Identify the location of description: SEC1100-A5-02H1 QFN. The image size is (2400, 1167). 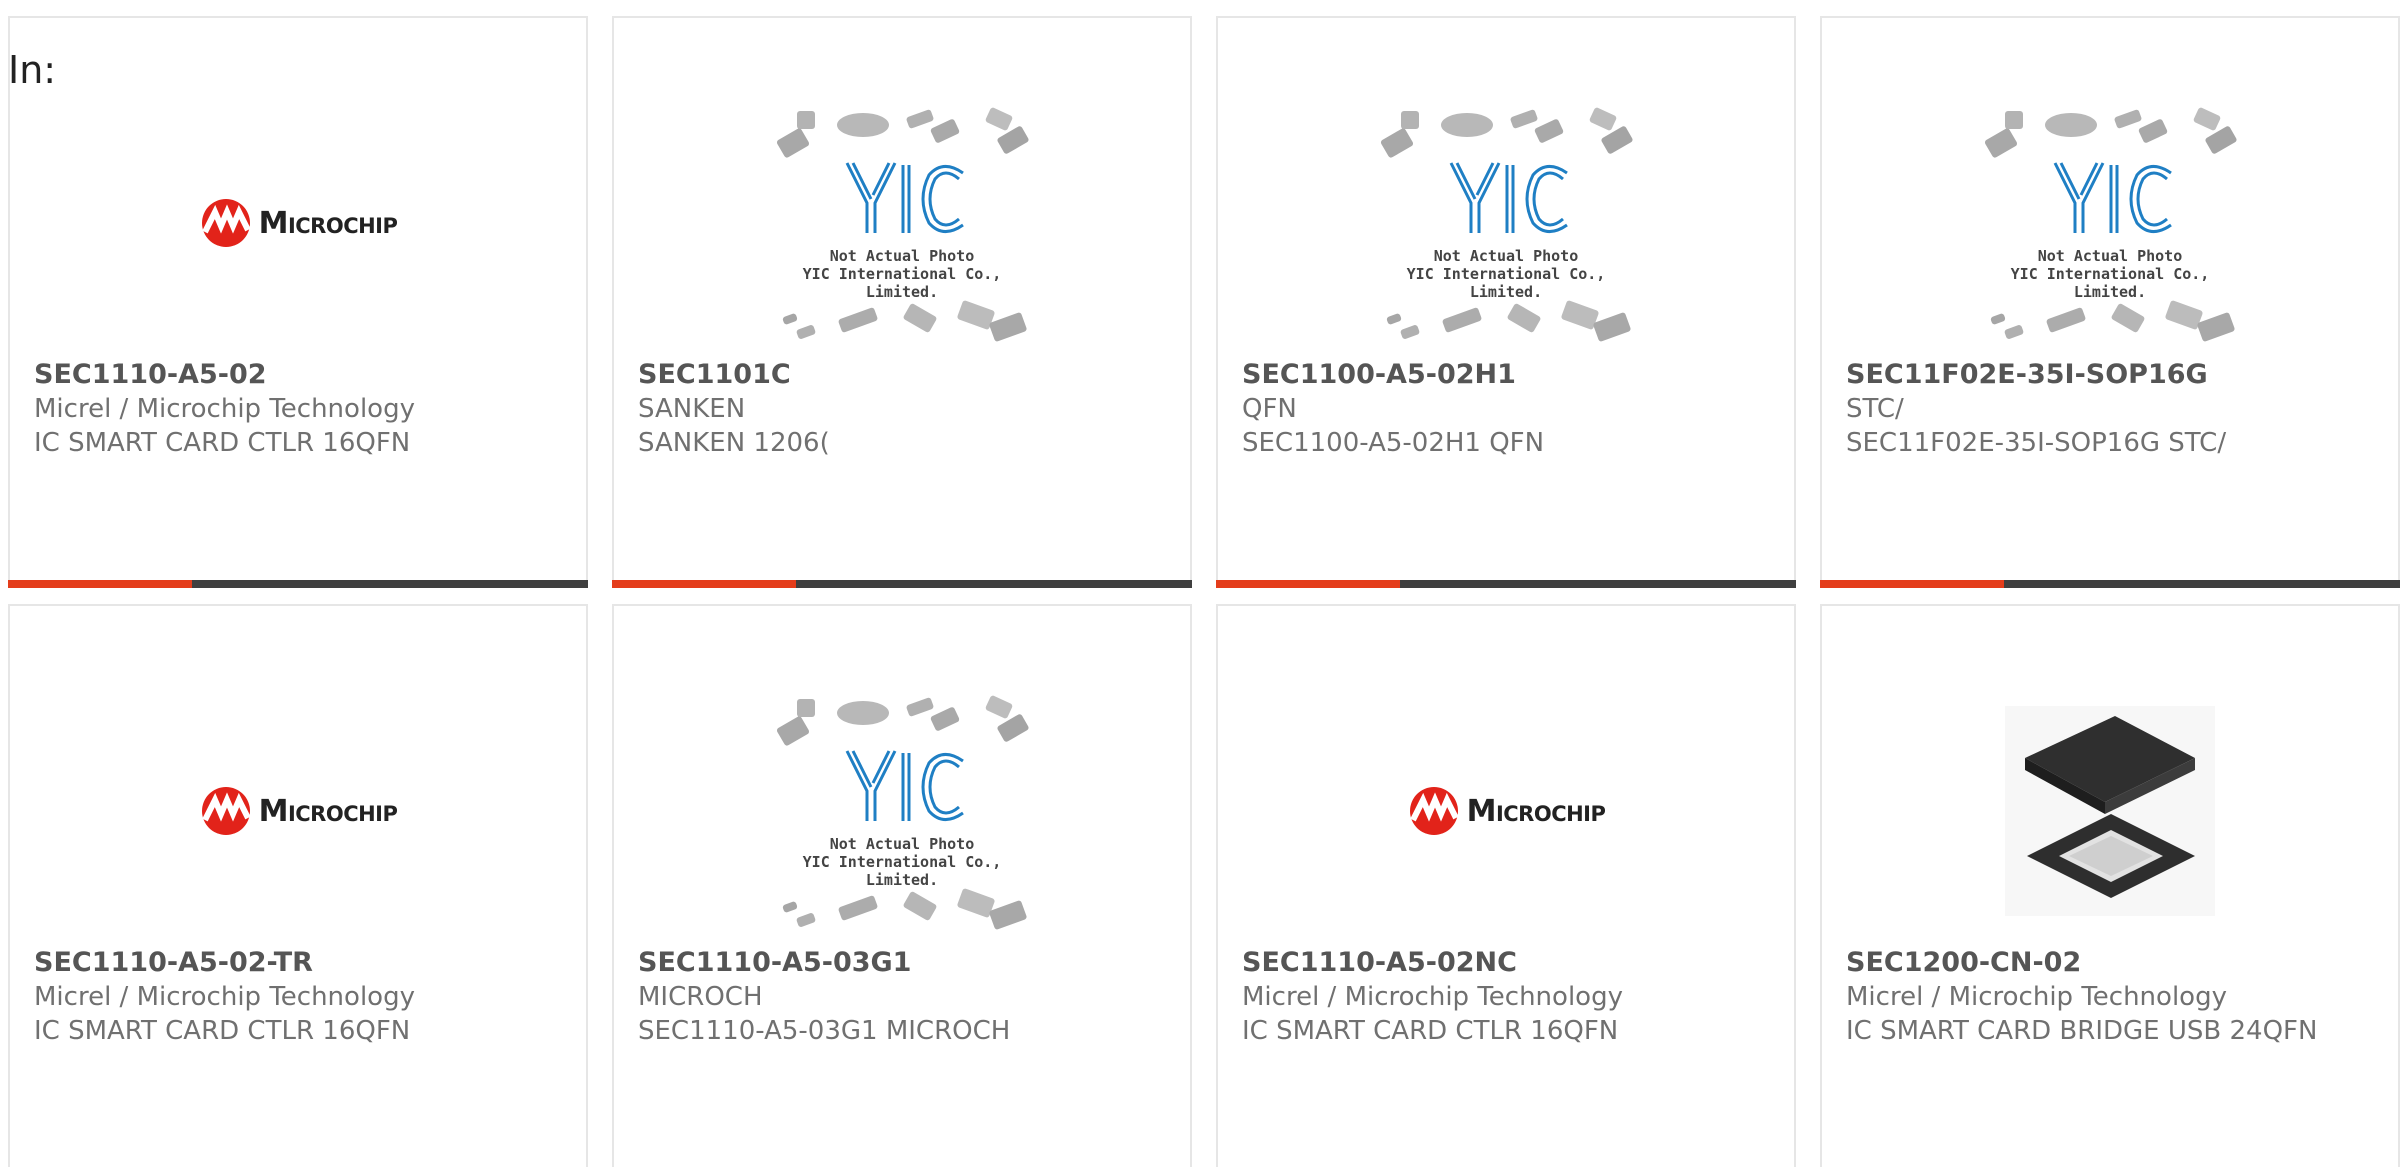
(1393, 443).